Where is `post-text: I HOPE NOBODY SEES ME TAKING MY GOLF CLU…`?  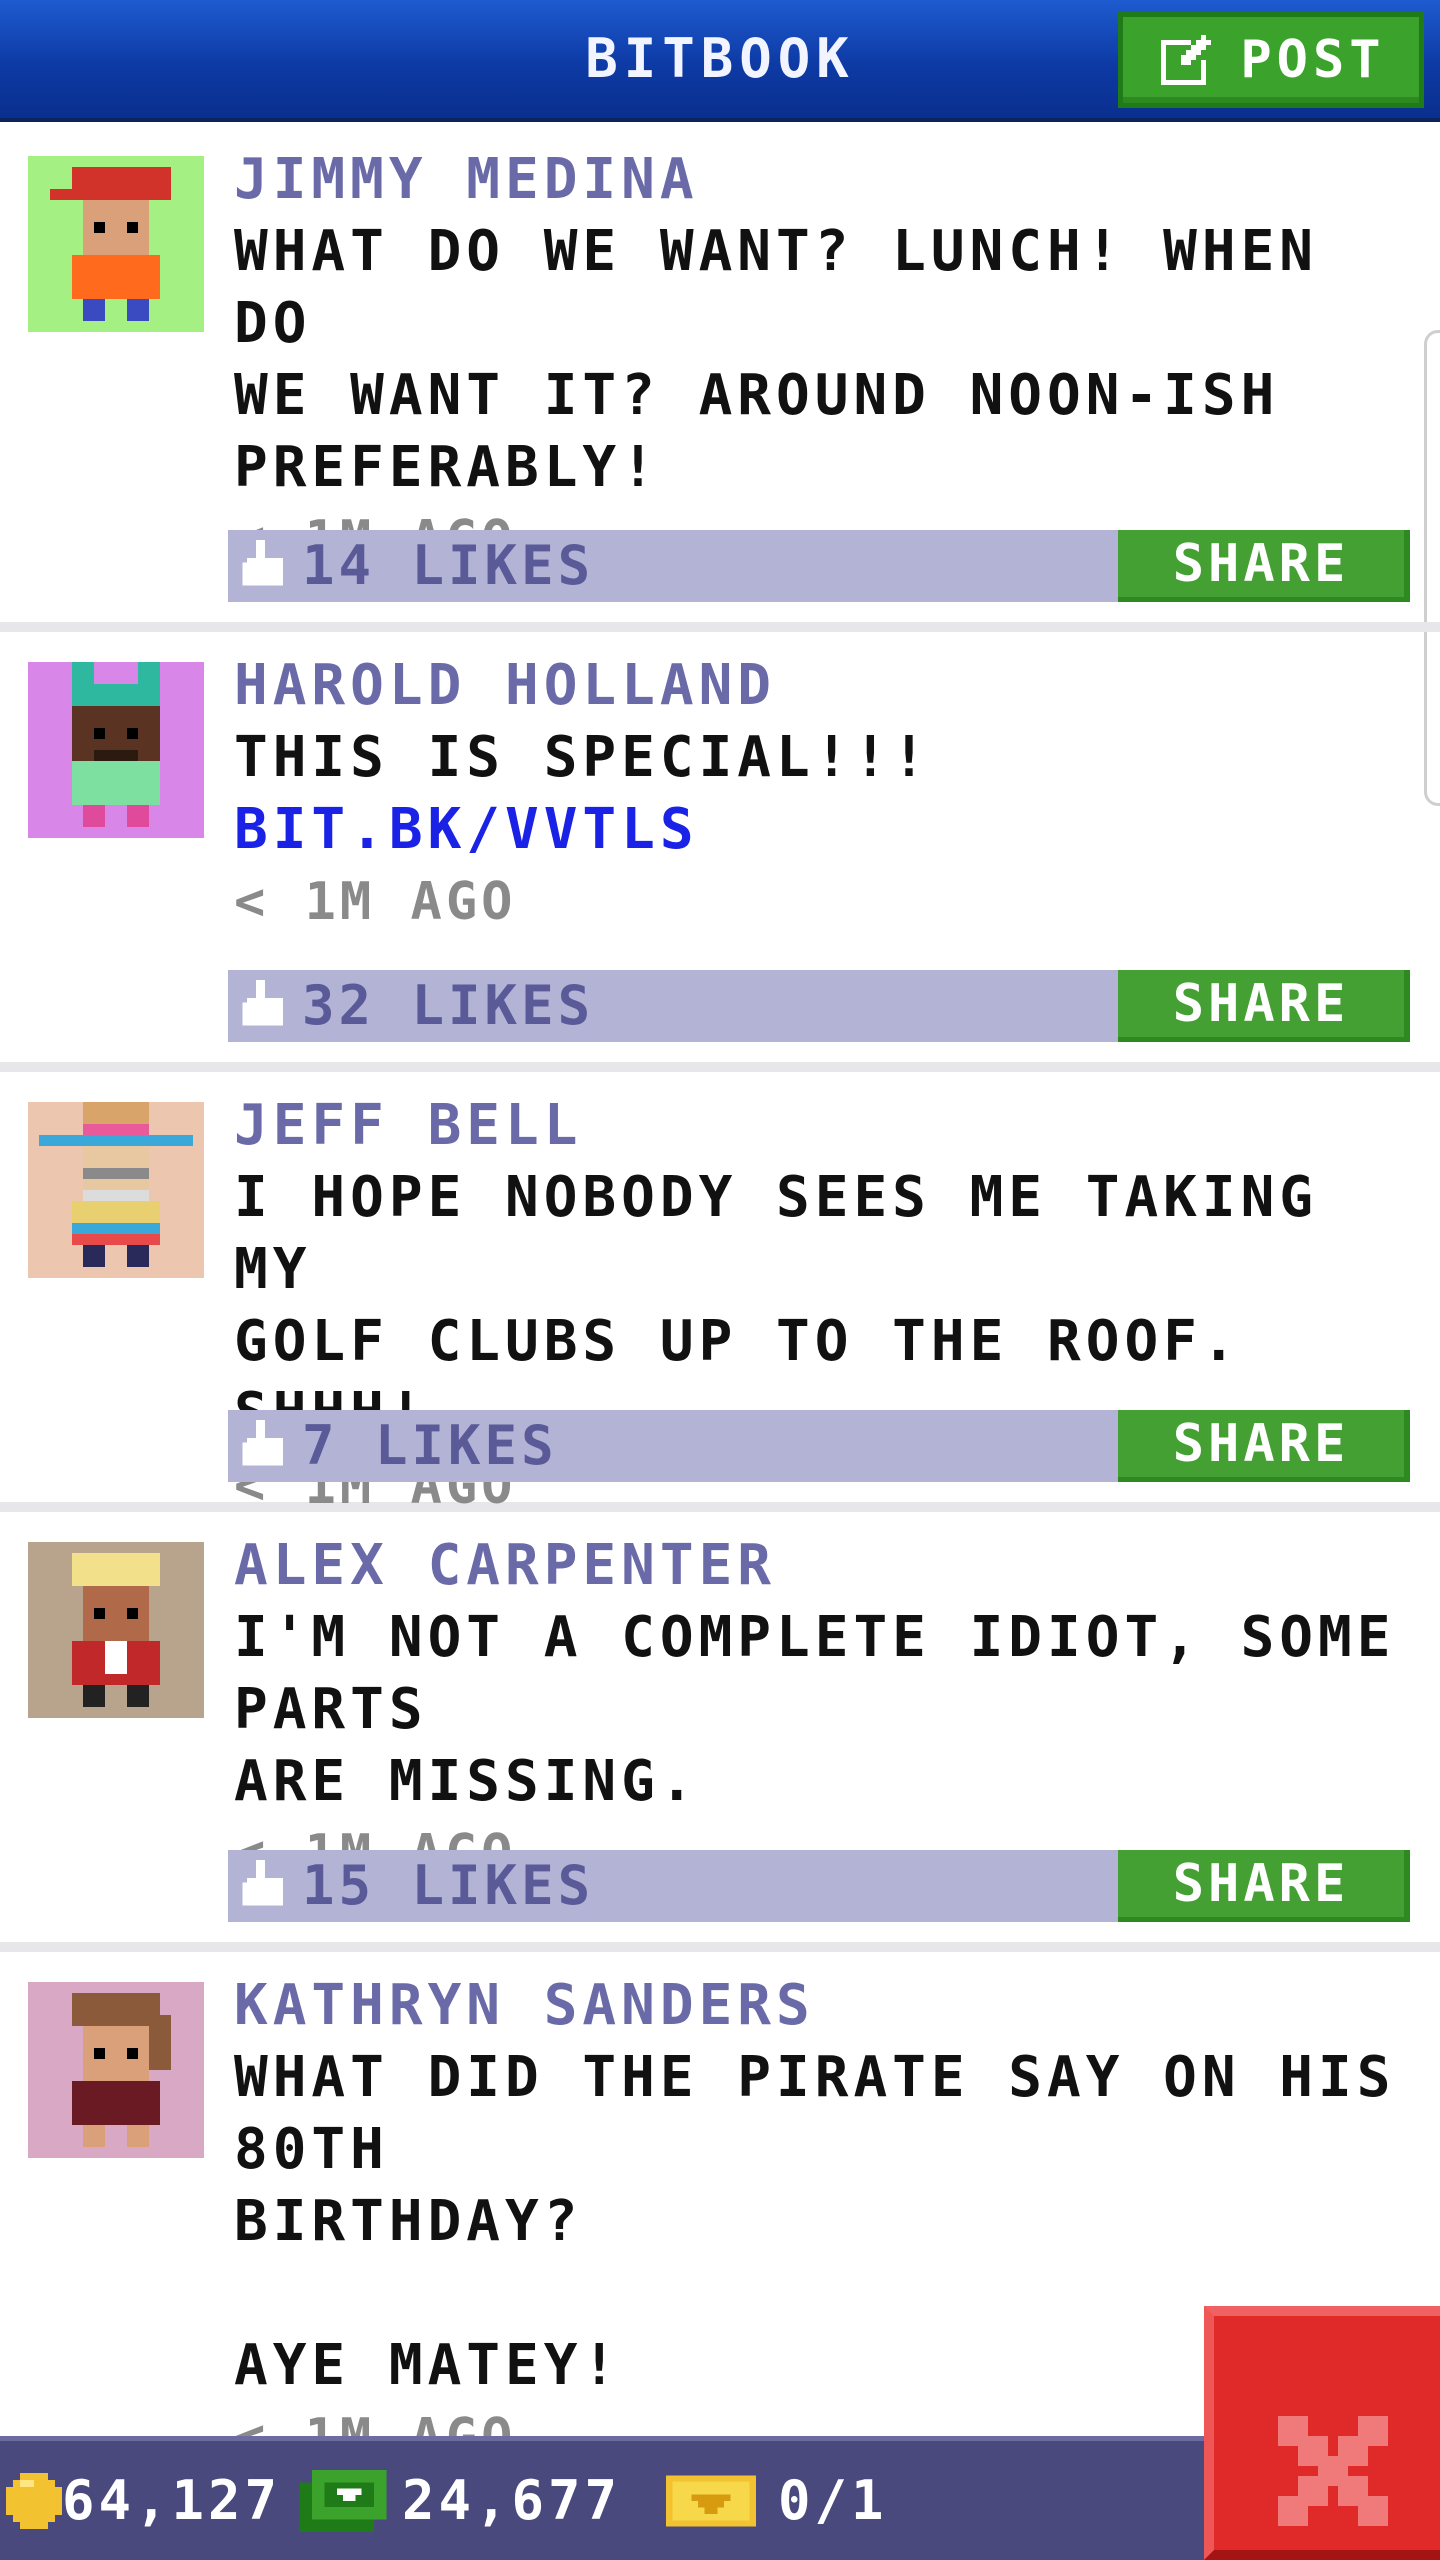
post-text: I HOPE NOBODY SEES ME TAKING MY GOLF CLU… is located at coordinates (776, 1305).